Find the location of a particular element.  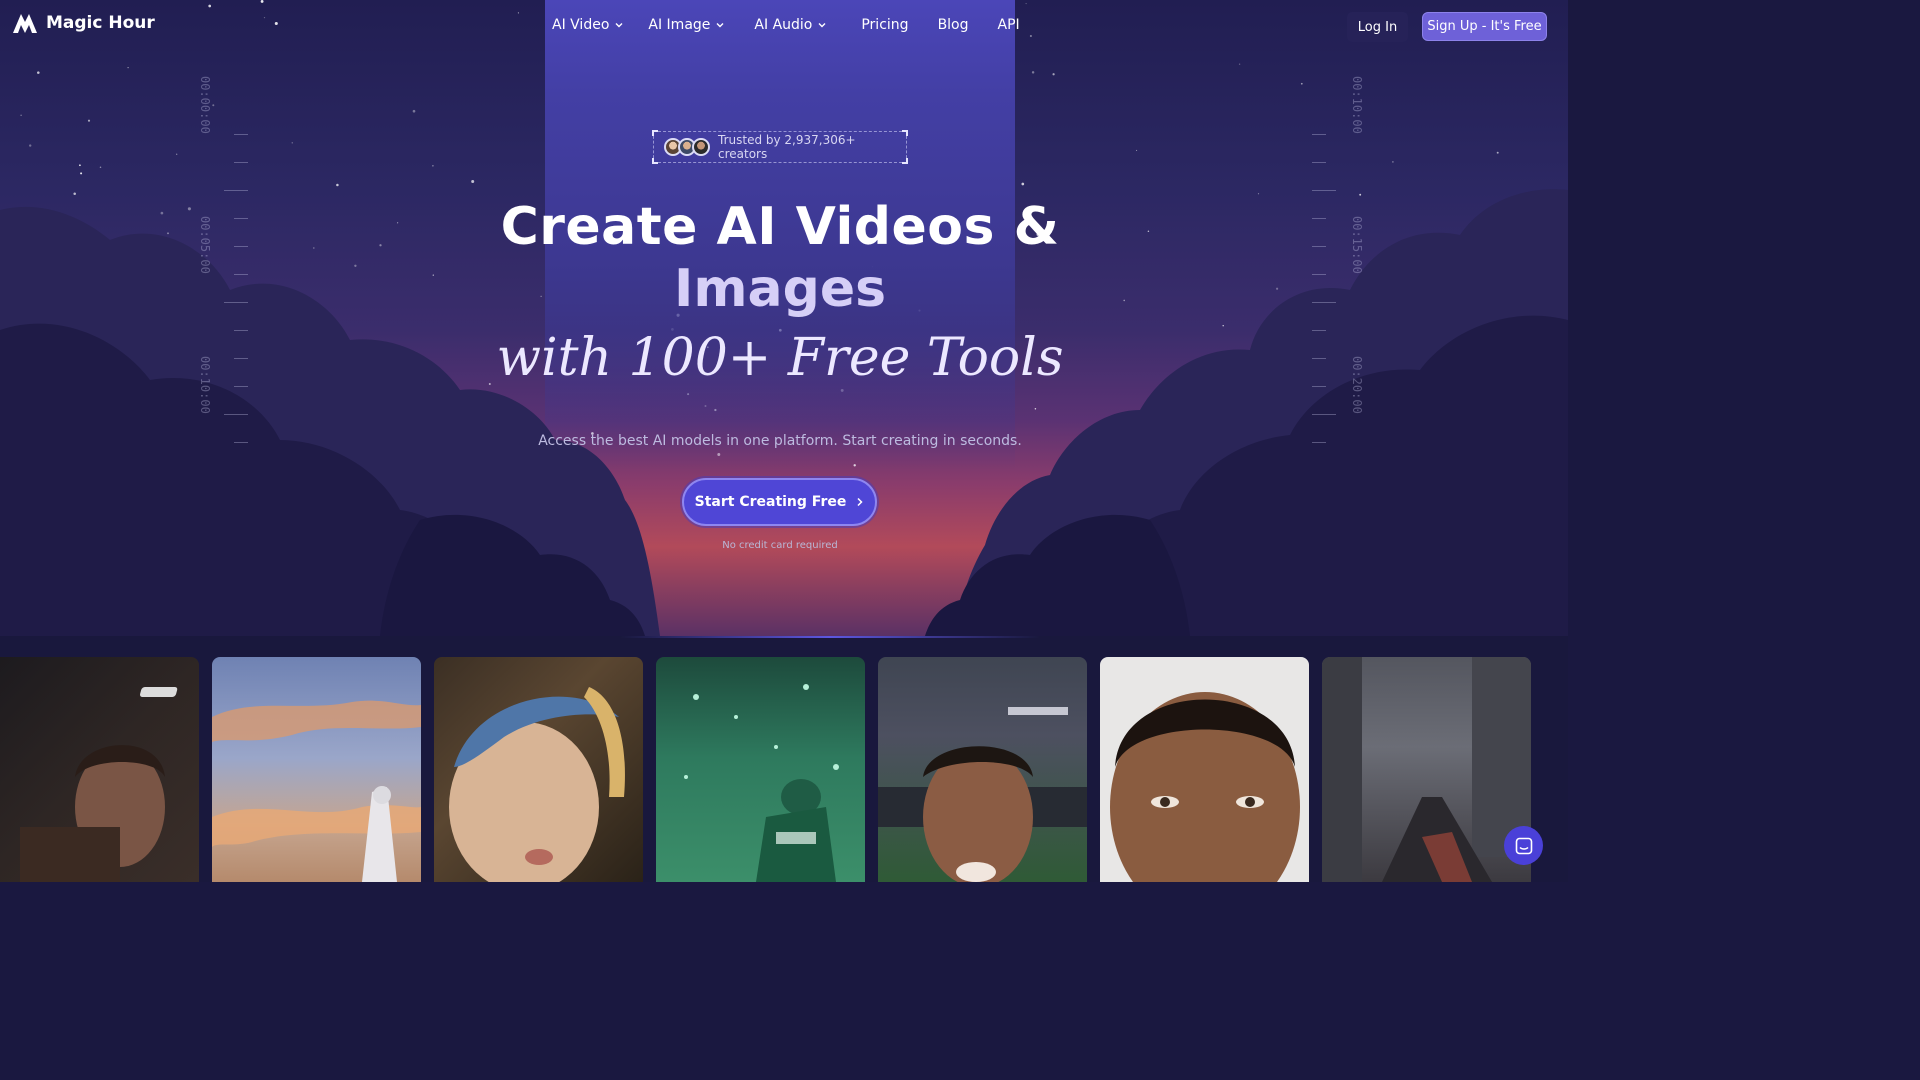

nav-pricing-label: Pricing is located at coordinates (885, 25).